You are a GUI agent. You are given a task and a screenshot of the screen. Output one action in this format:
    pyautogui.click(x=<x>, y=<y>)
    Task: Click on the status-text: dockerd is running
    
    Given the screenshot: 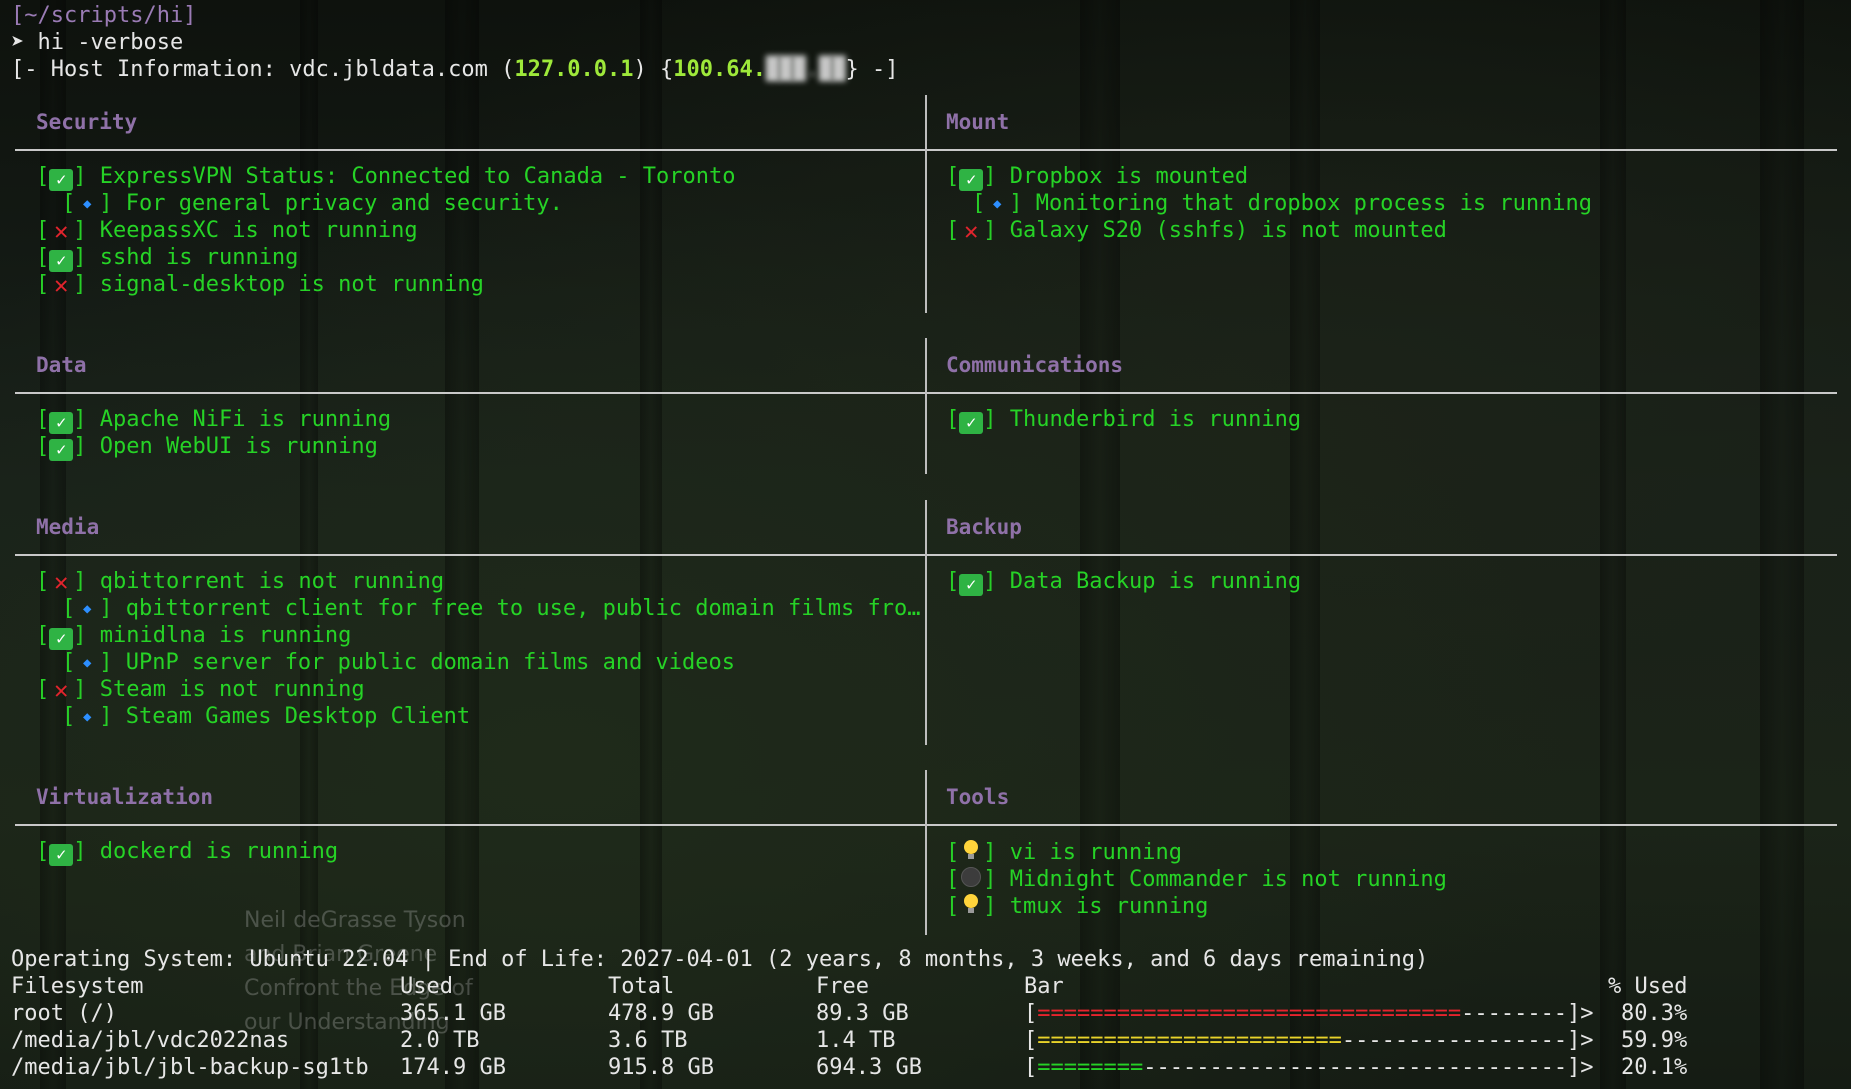 What is the action you would take?
    pyautogui.click(x=219, y=851)
    